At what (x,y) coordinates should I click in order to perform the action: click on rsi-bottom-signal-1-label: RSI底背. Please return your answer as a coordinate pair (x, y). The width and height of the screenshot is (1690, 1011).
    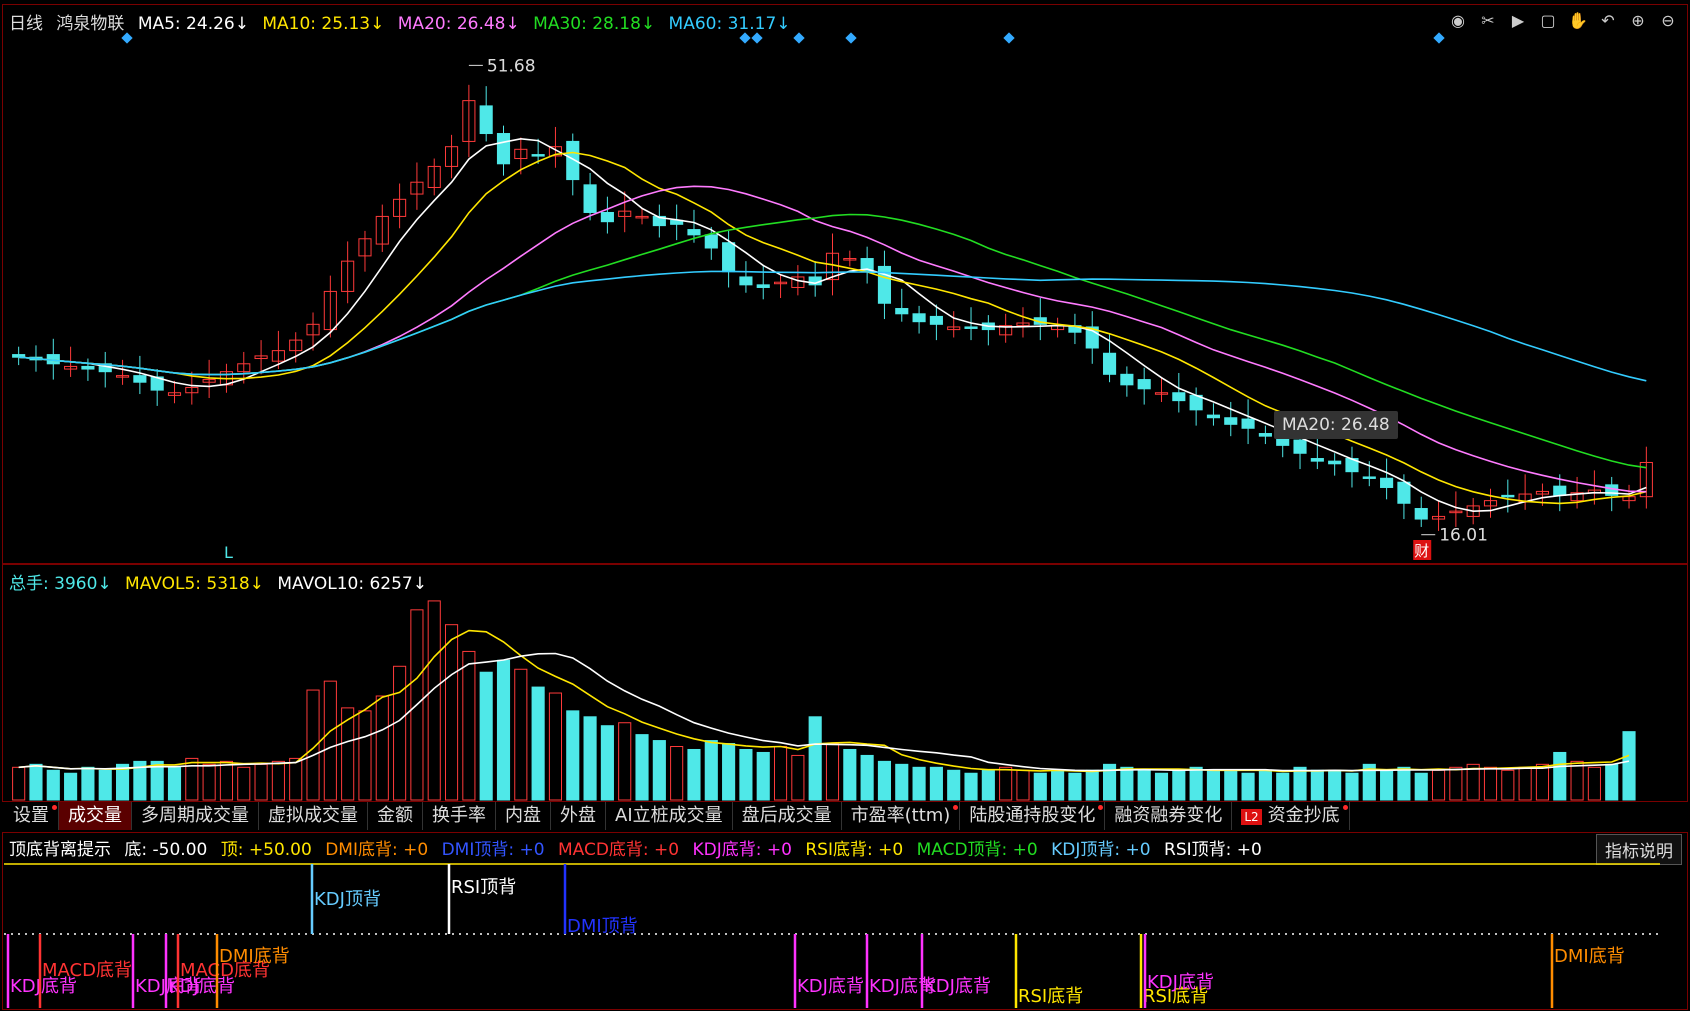
    Looking at the image, I should click on (1050, 996).